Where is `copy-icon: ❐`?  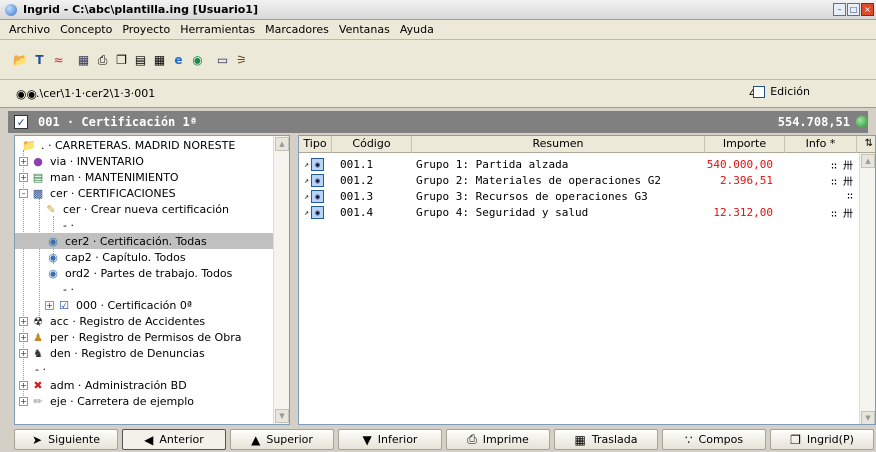 copy-icon: ❐ is located at coordinates (121, 59).